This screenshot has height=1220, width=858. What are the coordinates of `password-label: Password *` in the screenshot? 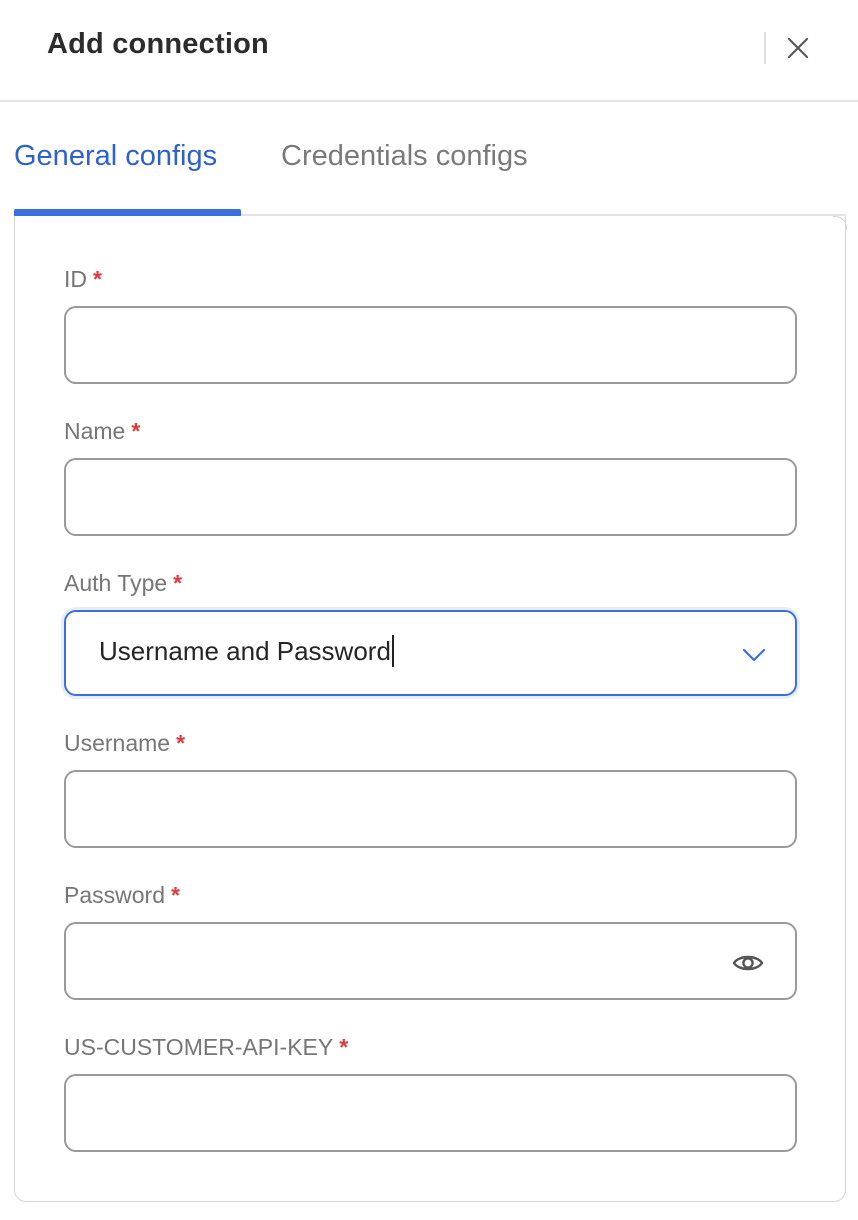 It's located at (122, 895).